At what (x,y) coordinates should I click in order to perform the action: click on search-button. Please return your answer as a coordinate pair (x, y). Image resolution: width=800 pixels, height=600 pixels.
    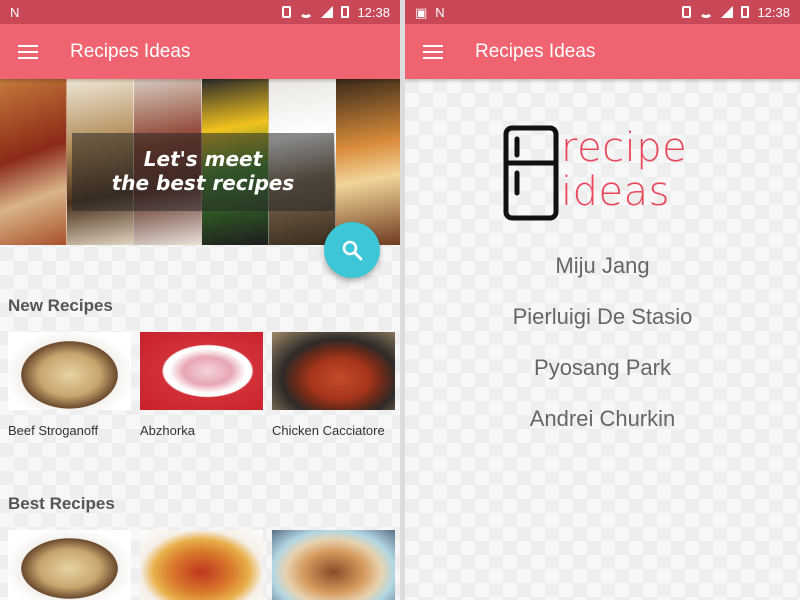
    Looking at the image, I should click on (352, 250).